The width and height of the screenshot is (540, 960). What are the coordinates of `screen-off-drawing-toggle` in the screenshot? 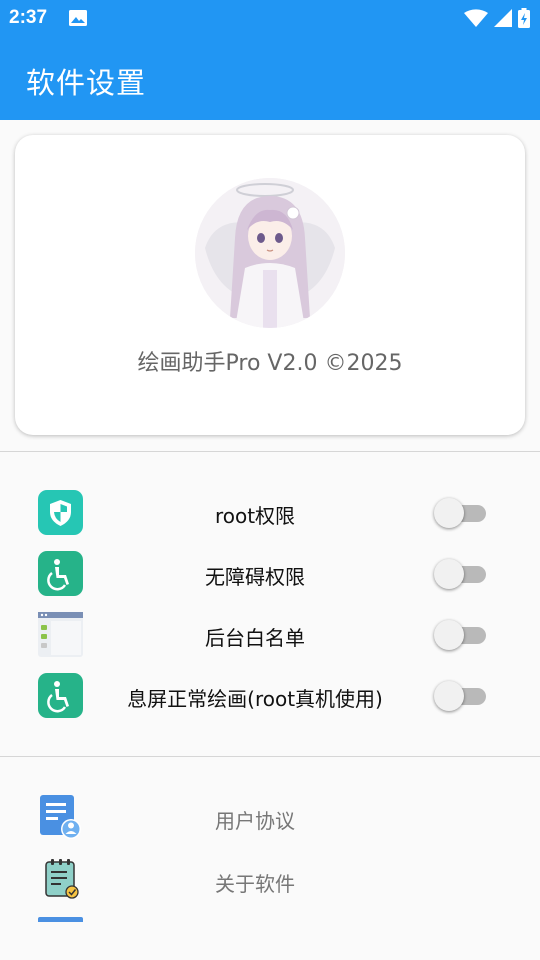 It's located at (460, 696).